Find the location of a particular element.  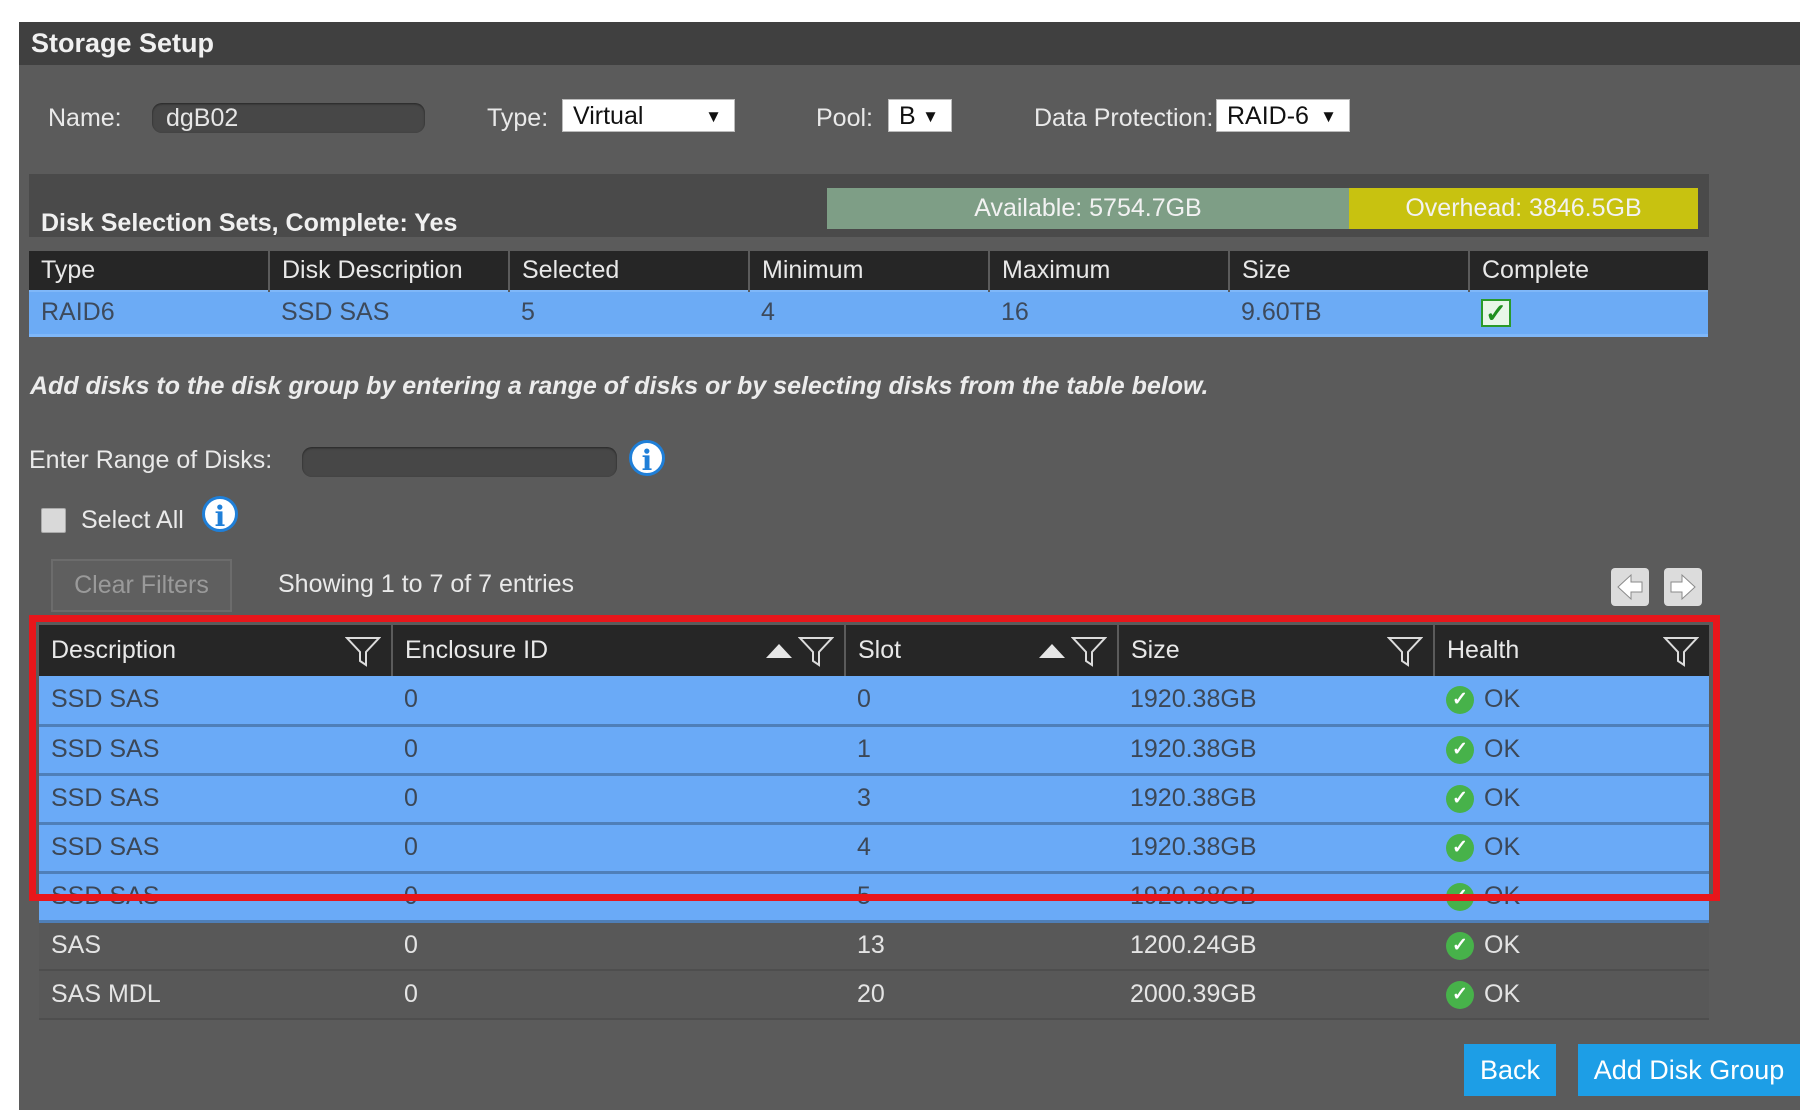

disk-description: SAS is located at coordinates (215, 946).